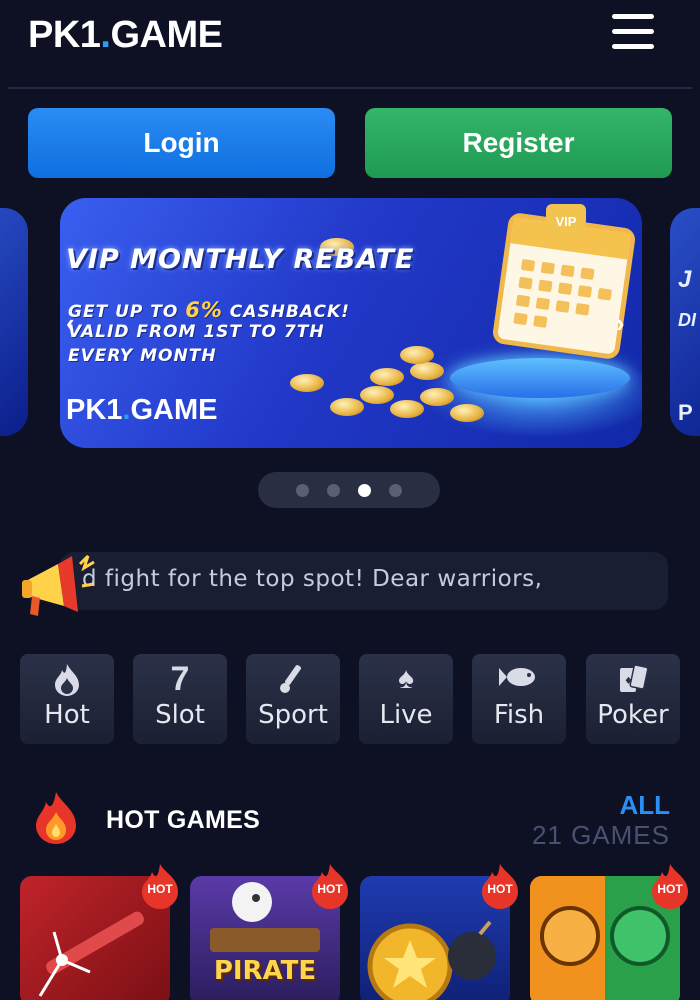 The image size is (700, 1000). I want to click on category-sport: Sport, so click(293, 699).